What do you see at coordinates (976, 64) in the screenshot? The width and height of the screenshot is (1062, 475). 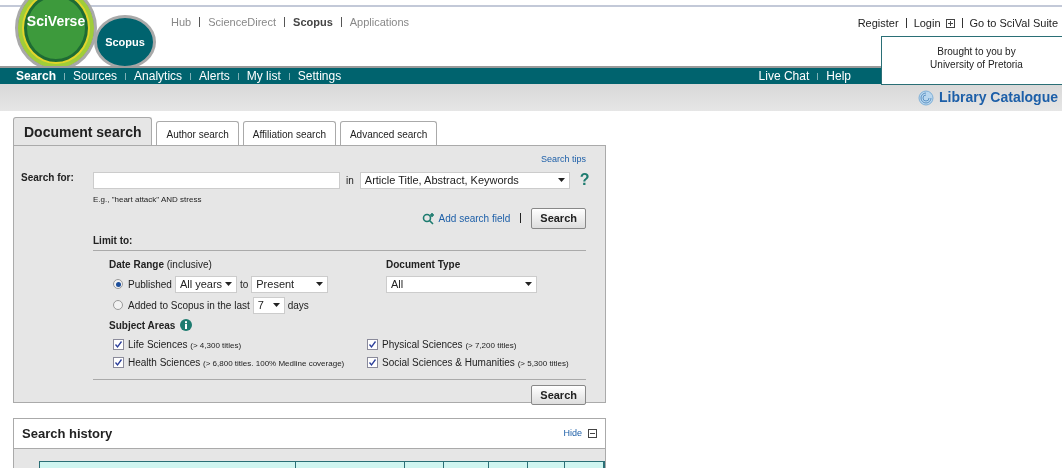 I see `institution-link: University of Pretoria` at bounding box center [976, 64].